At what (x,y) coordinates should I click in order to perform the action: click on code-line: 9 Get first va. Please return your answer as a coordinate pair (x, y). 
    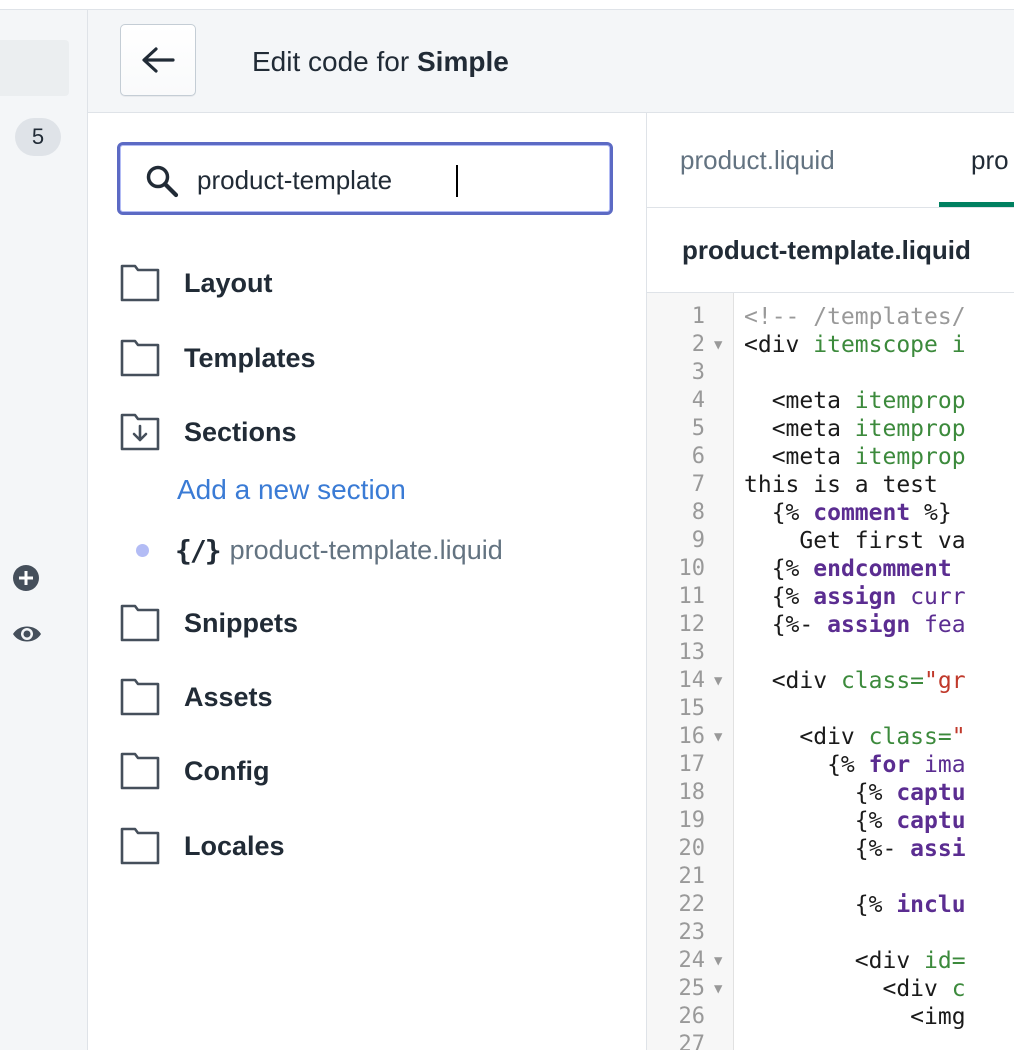
    Looking at the image, I should click on (830, 541).